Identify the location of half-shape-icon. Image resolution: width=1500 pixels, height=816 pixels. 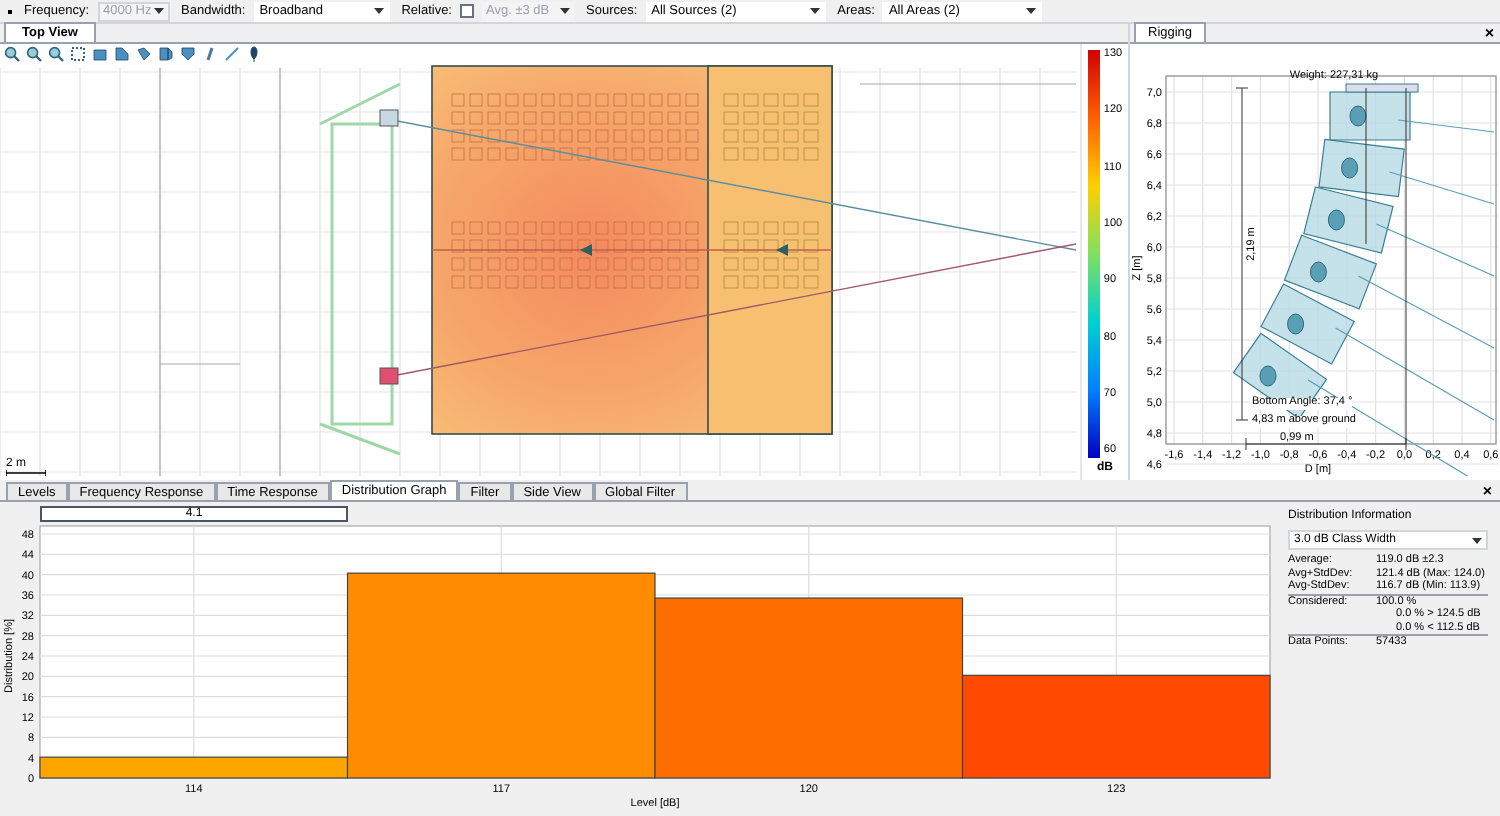
(166, 54).